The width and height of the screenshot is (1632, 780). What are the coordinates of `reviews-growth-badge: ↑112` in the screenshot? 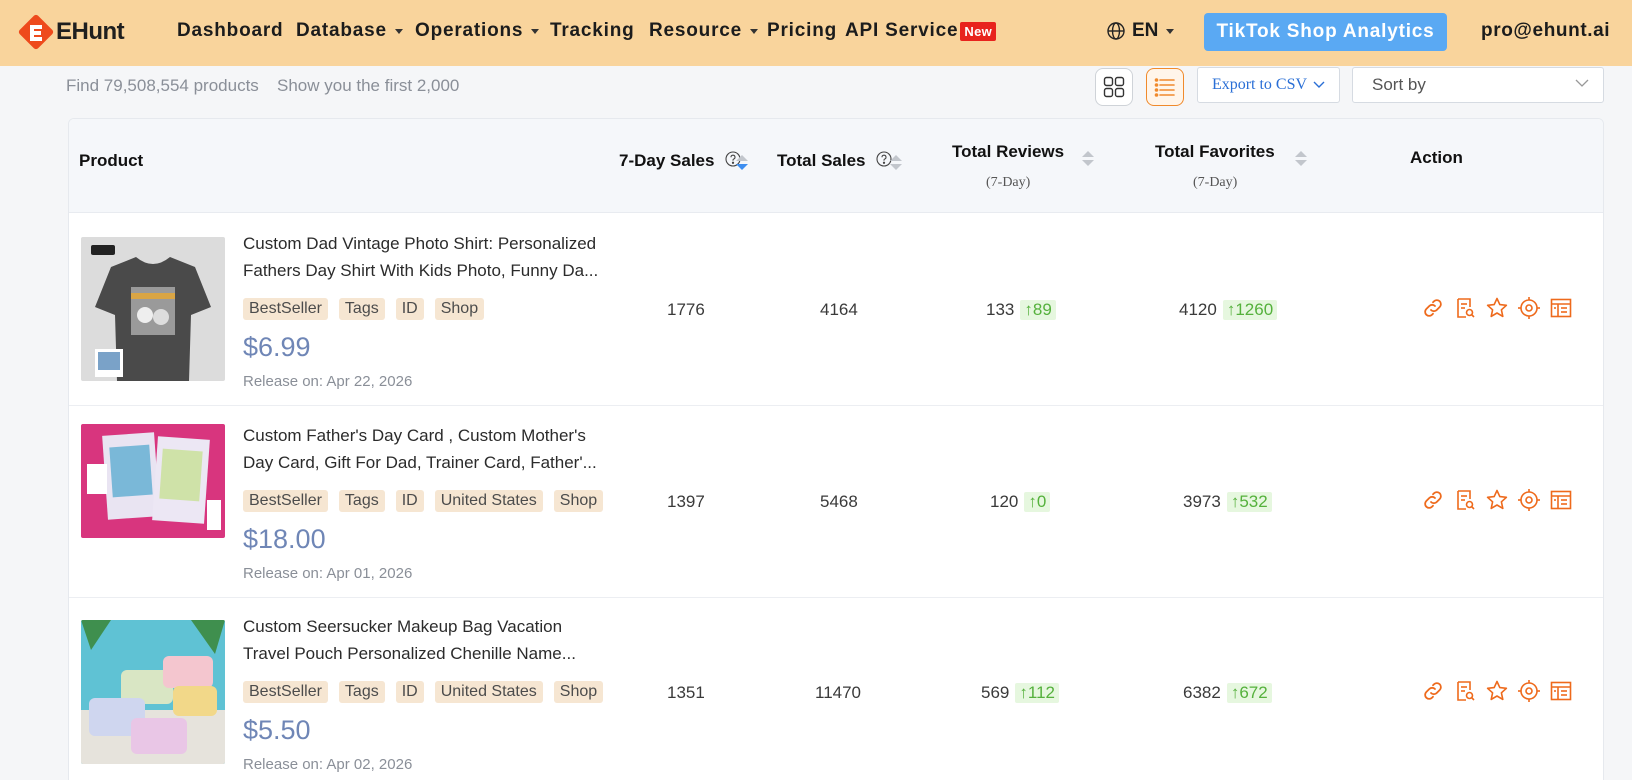 It's located at (1037, 693).